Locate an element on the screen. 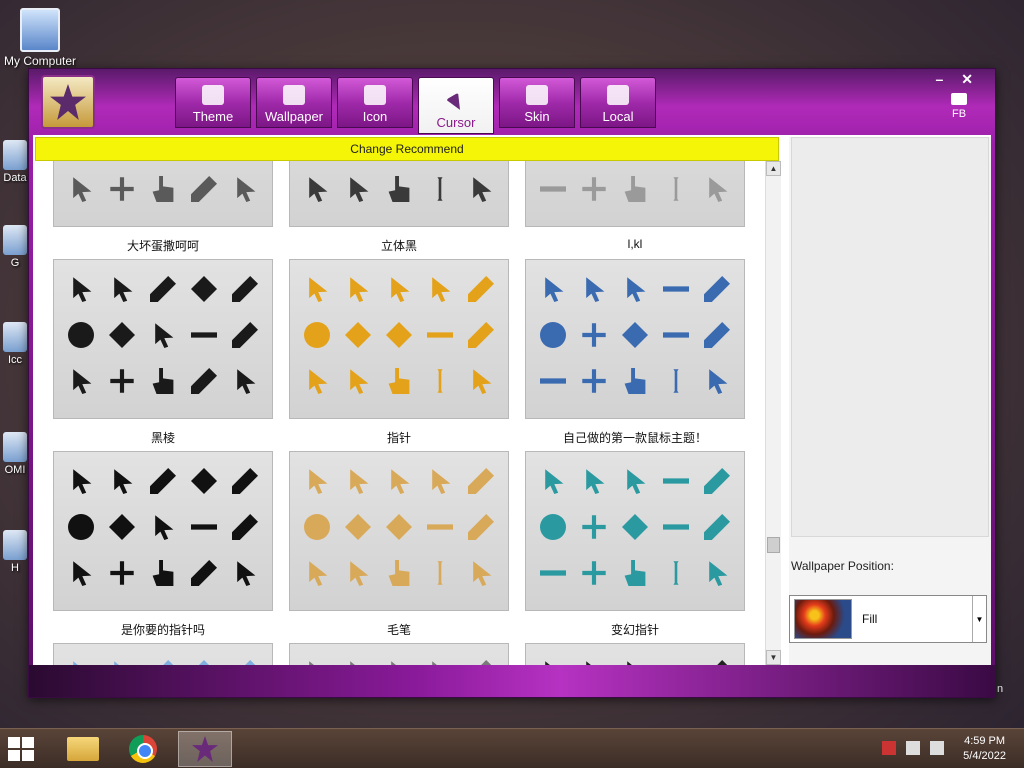 The height and width of the screenshot is (768, 1024). desktop-shortcut: Data is located at coordinates (15, 162).